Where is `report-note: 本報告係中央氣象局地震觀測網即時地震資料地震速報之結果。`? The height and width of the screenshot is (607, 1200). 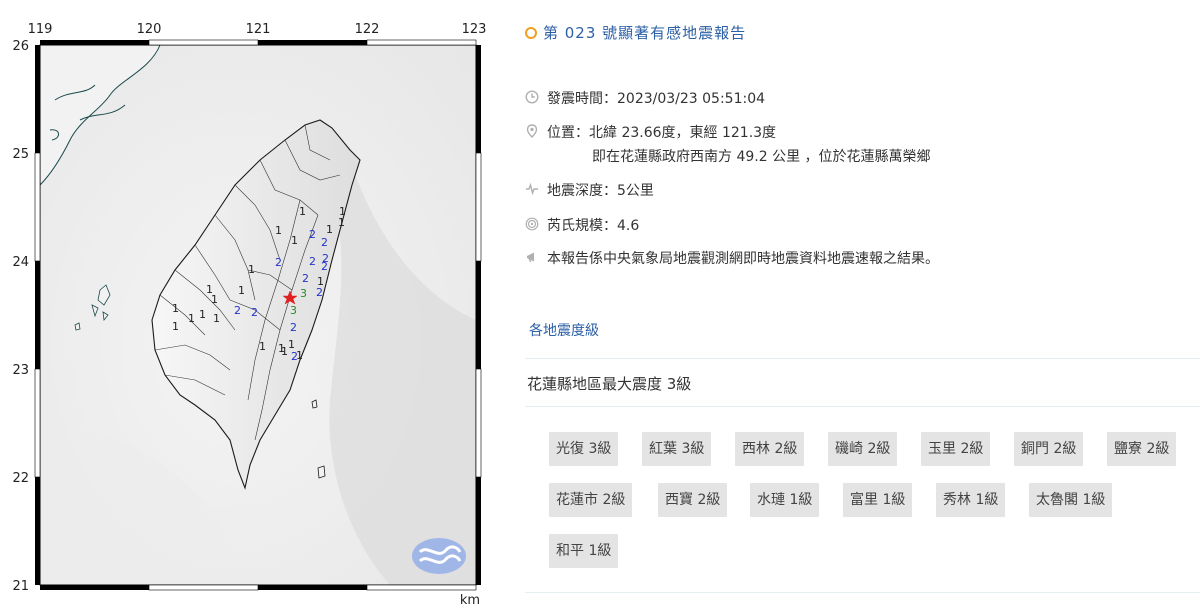 report-note: 本報告係中央氣象局地震觀測網即時地震資料地震速報之結果。 is located at coordinates (743, 259).